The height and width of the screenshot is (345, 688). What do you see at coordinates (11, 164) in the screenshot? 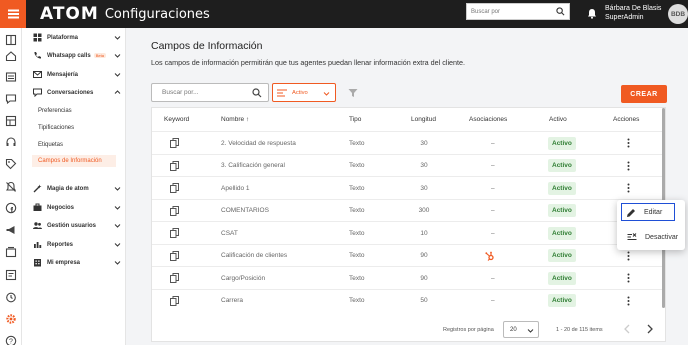
I see `tag-icon` at bounding box center [11, 164].